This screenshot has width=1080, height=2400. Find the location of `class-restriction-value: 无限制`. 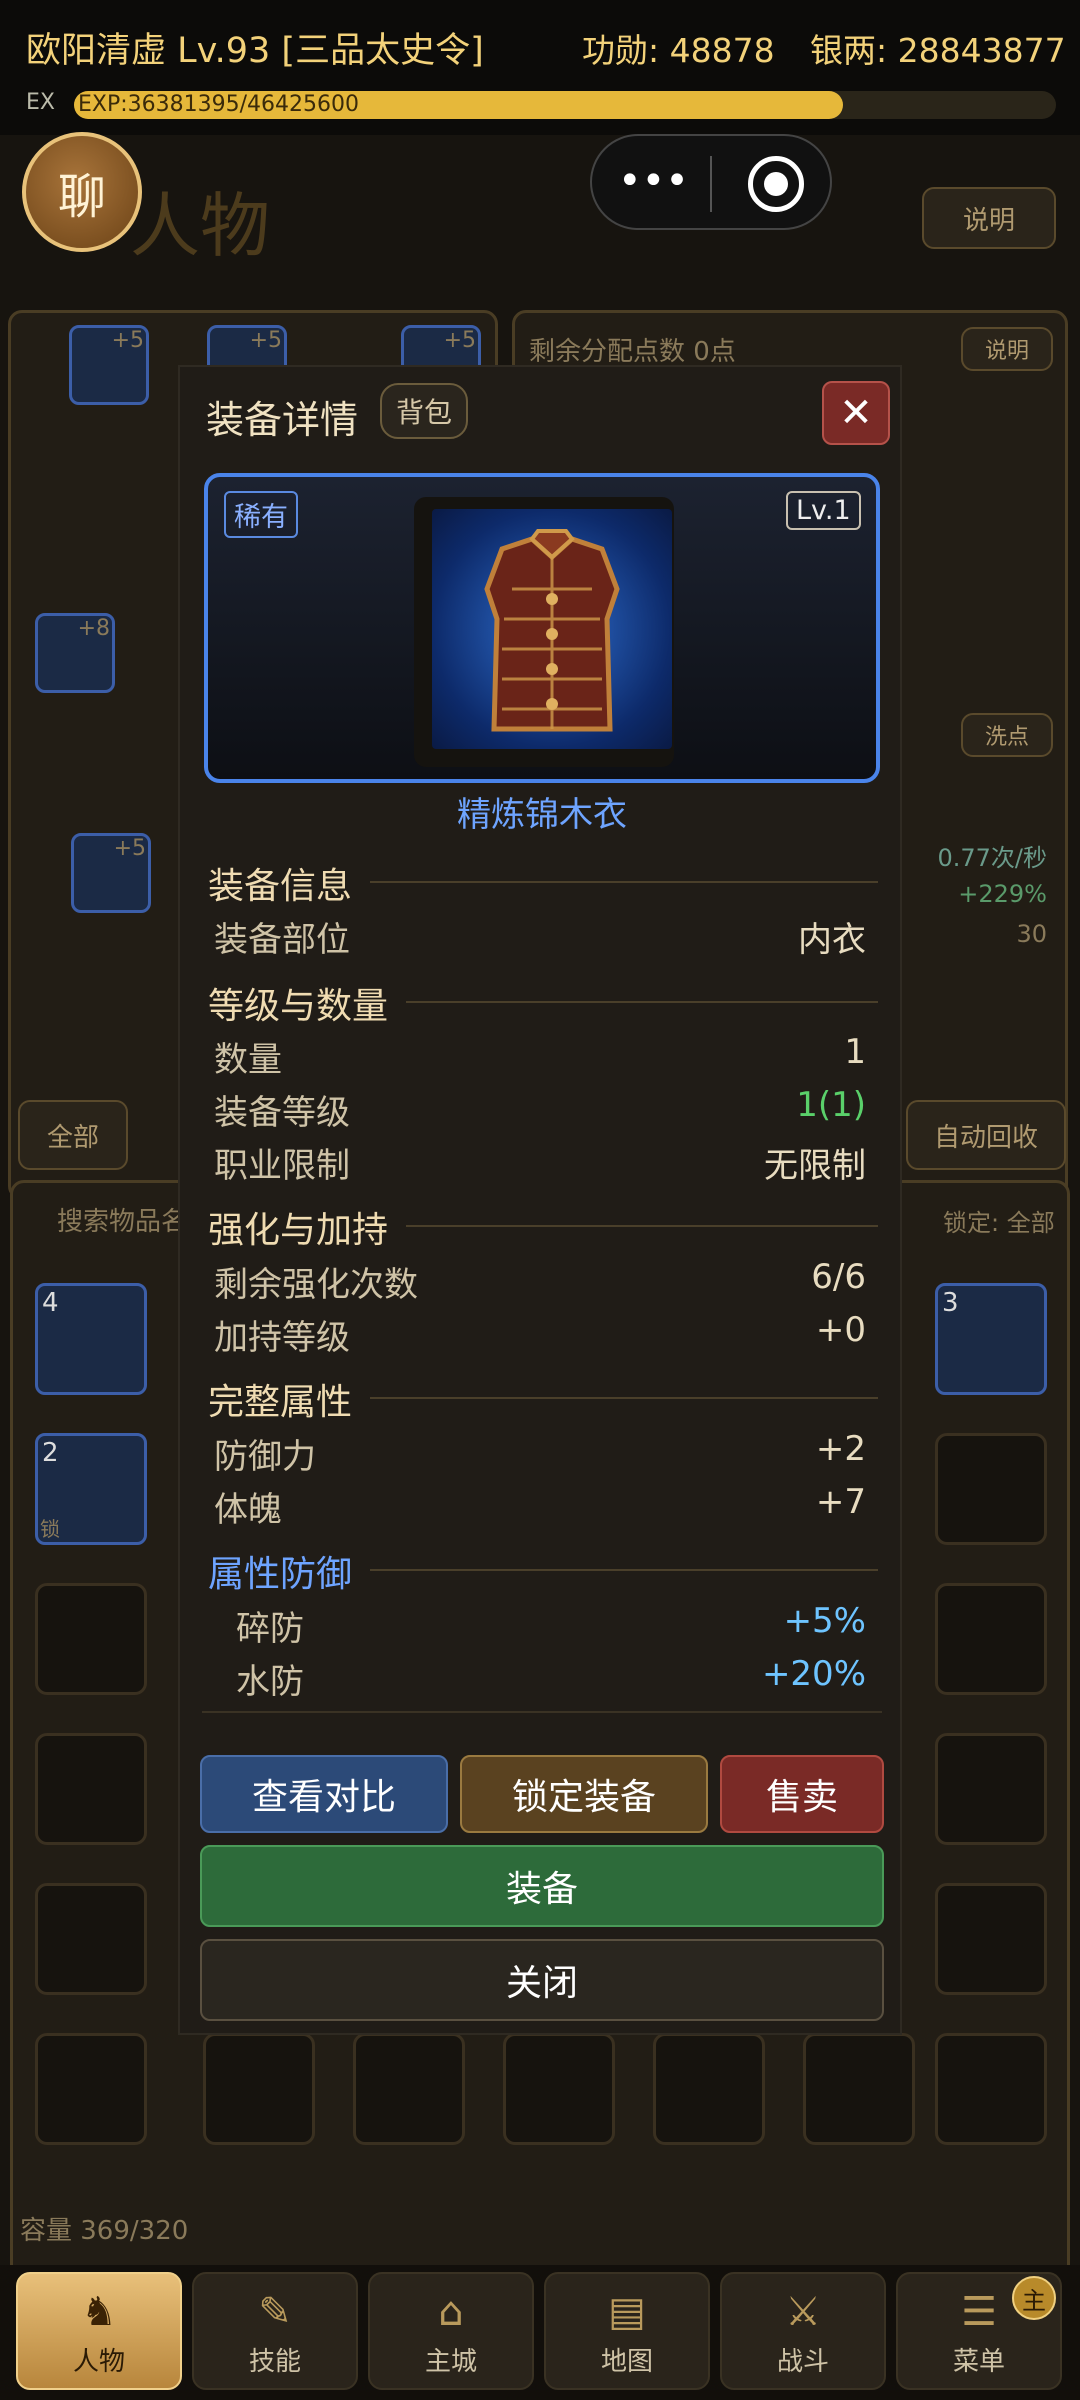

class-restriction-value: 无限制 is located at coordinates (815, 1166).